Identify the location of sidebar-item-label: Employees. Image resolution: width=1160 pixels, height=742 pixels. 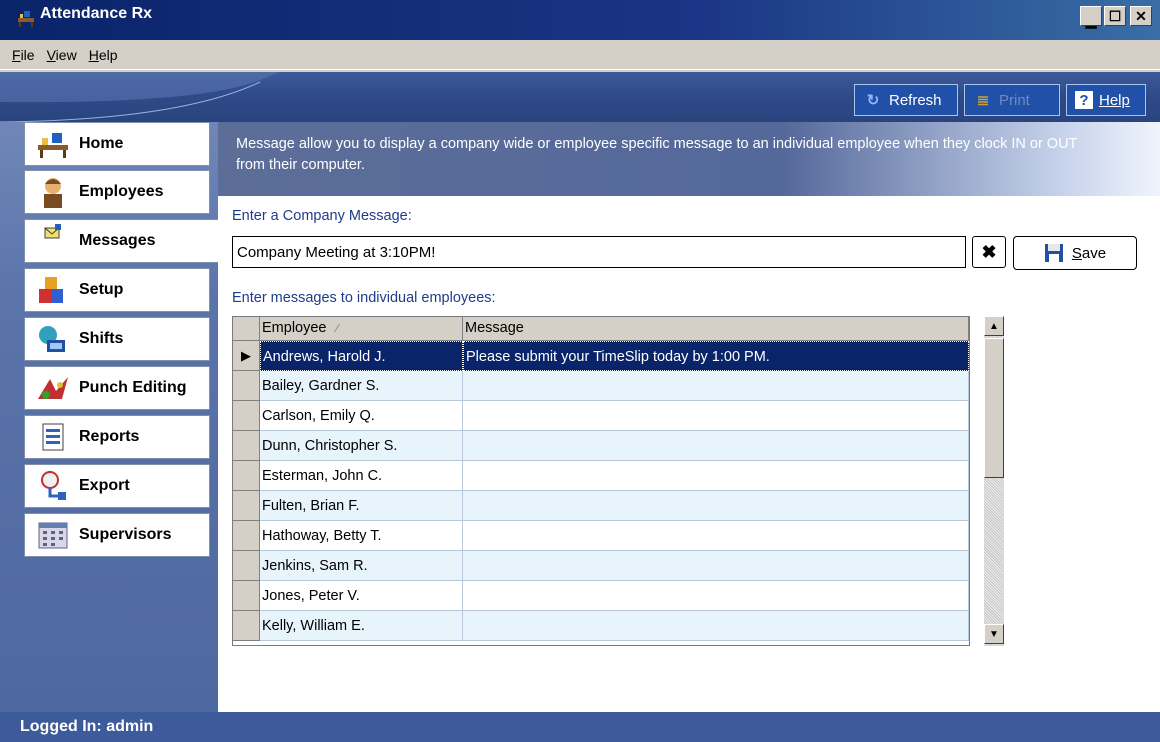
(121, 191).